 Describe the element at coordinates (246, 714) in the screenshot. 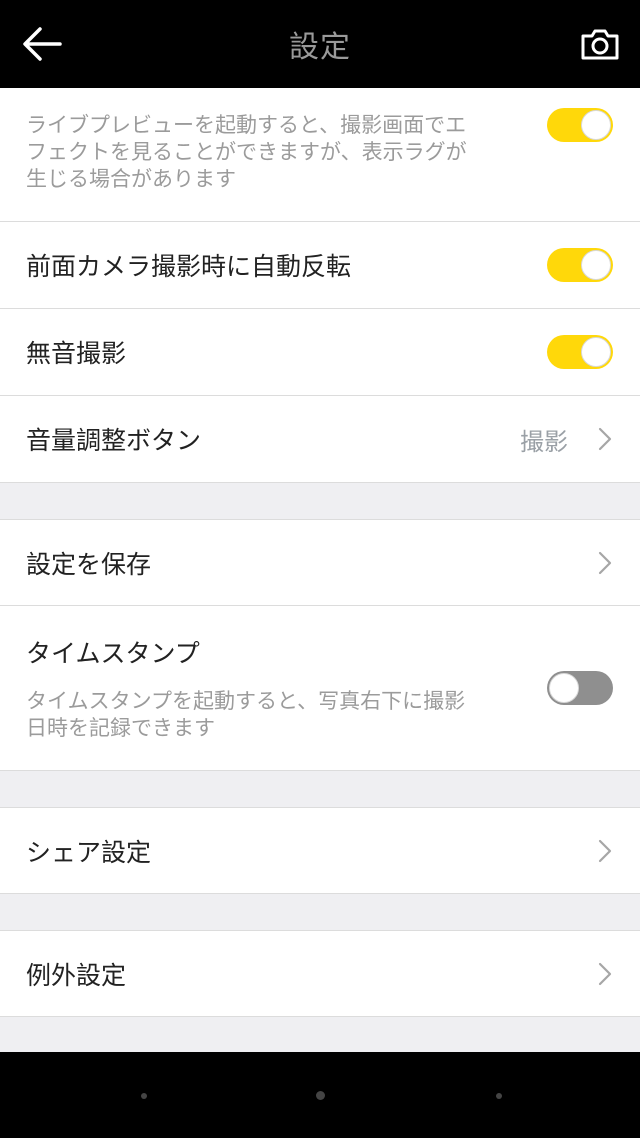

I see `timestamp-description: タイムスタンプを起動すると、写真右下に撮影日時を記録できます` at that location.